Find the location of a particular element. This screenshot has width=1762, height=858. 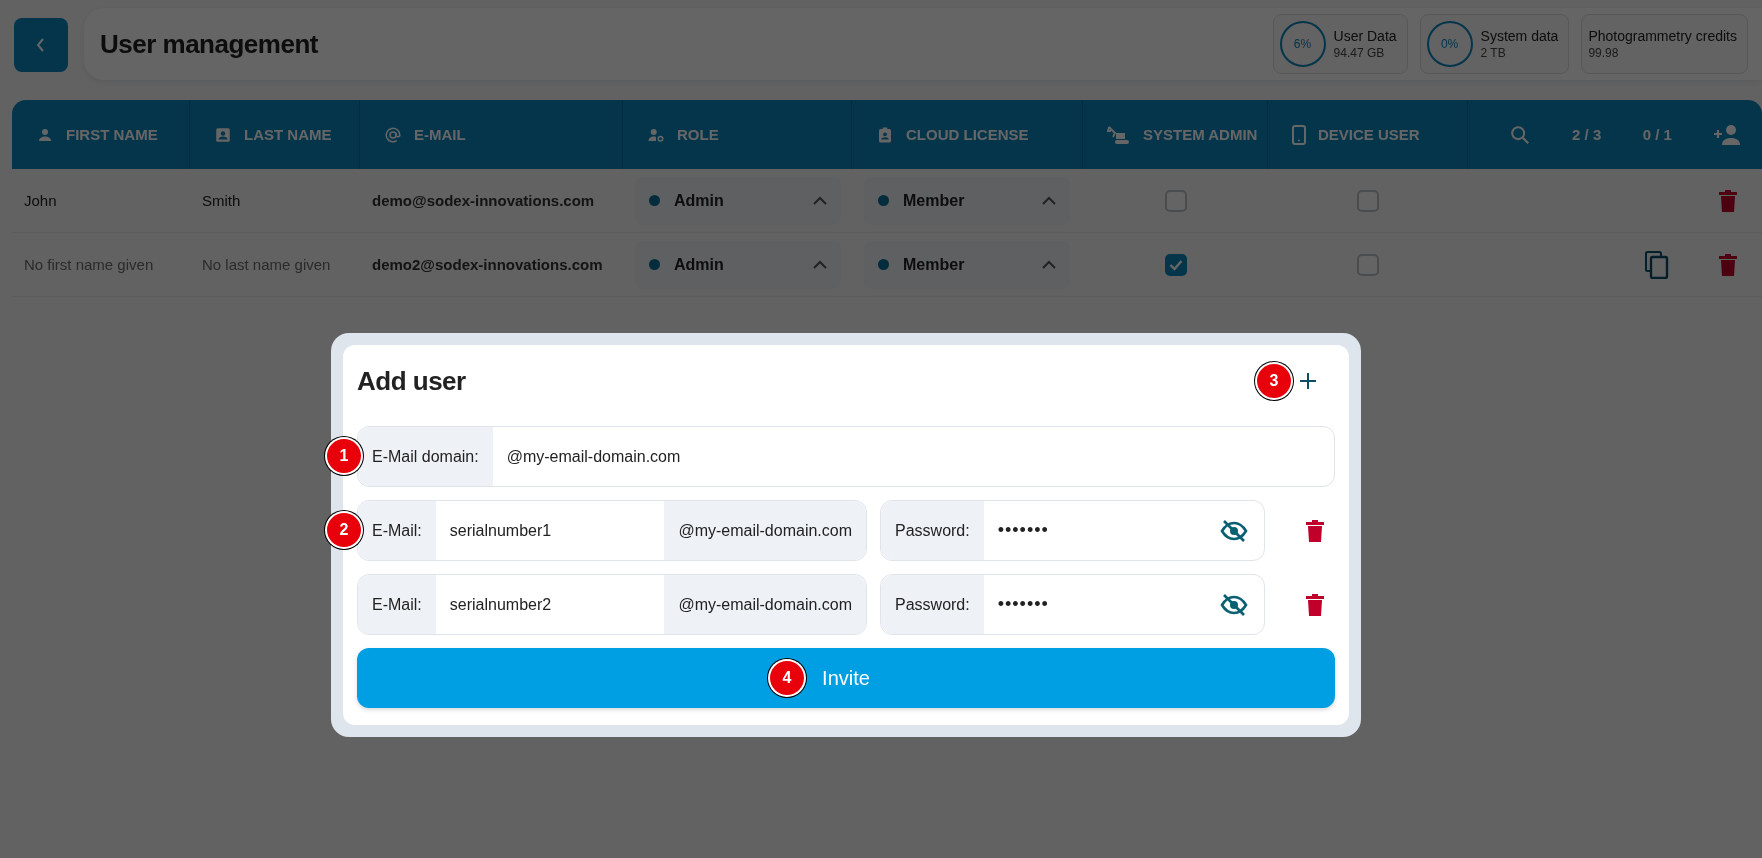

id-card-icon is located at coordinates (223, 134).